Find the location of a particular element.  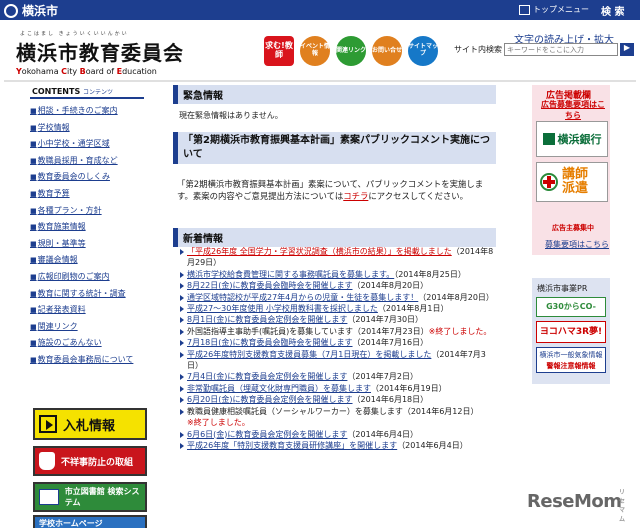

hand-stop-icon is located at coordinates (47, 461).